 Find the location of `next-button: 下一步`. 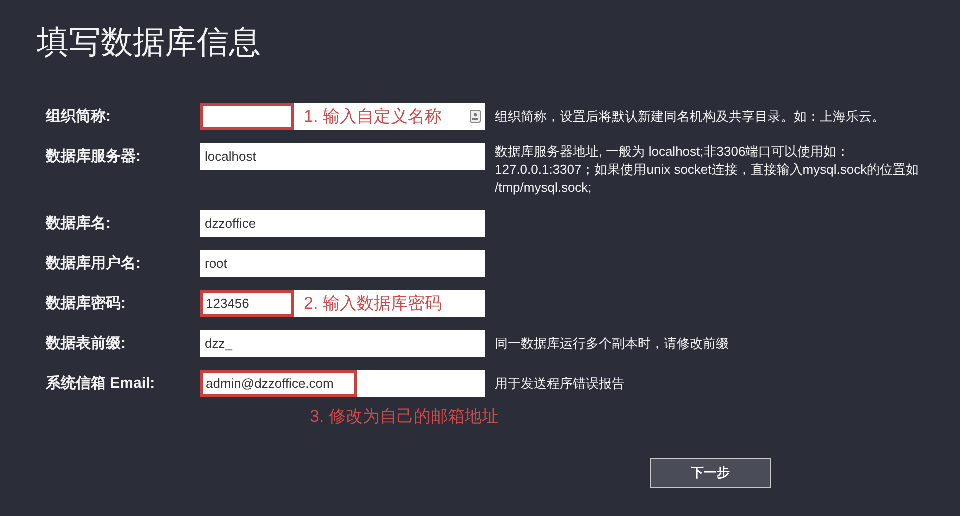

next-button: 下一步 is located at coordinates (710, 473).